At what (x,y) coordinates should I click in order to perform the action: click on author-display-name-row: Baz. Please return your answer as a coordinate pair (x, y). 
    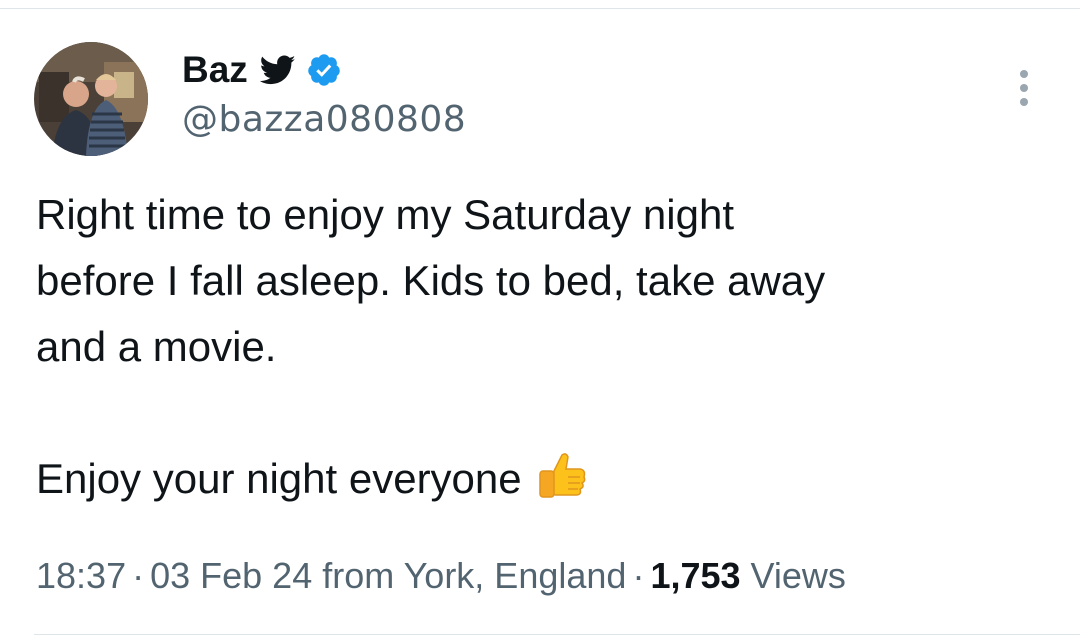
    Looking at the image, I should click on (267, 70).